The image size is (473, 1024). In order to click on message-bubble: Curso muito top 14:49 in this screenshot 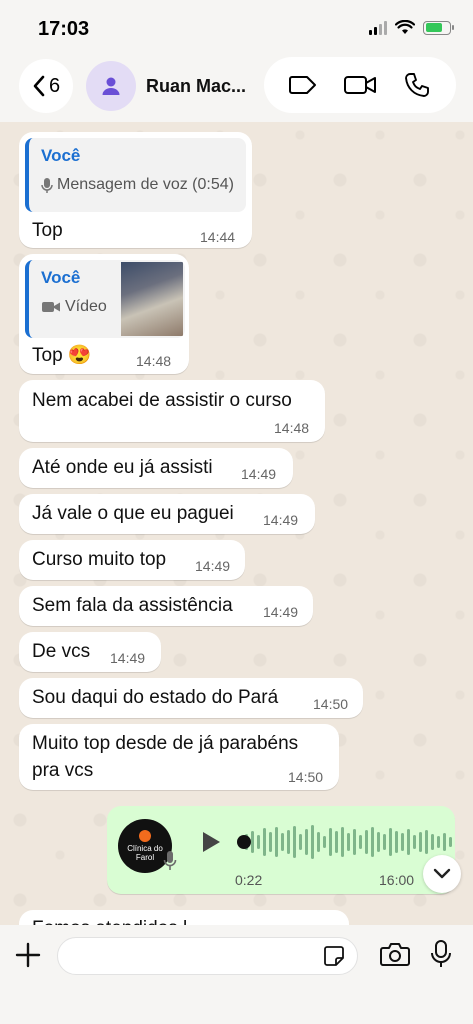, I will do `click(132, 560)`.